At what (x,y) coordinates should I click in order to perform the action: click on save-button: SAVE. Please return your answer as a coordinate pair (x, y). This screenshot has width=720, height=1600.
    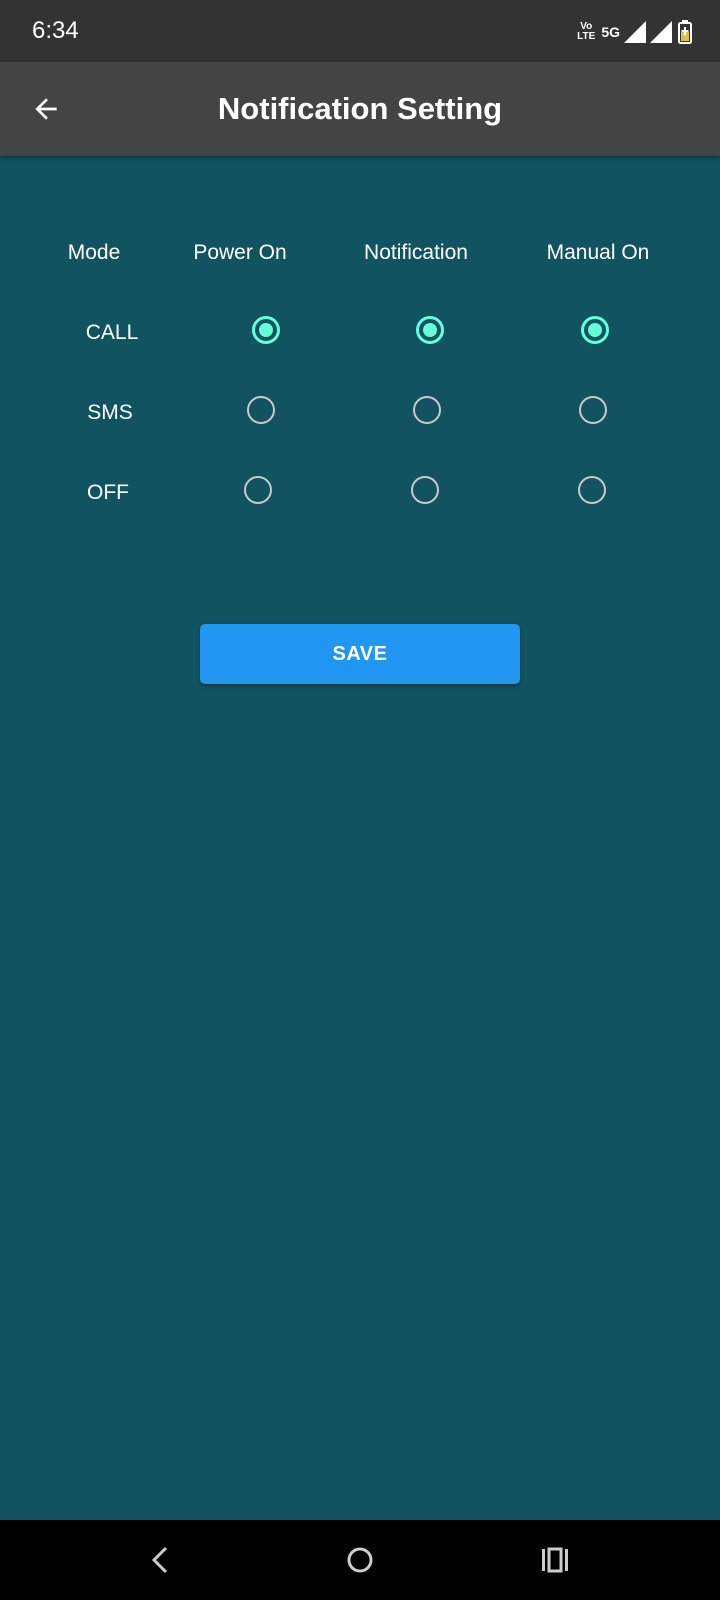
    Looking at the image, I should click on (360, 654).